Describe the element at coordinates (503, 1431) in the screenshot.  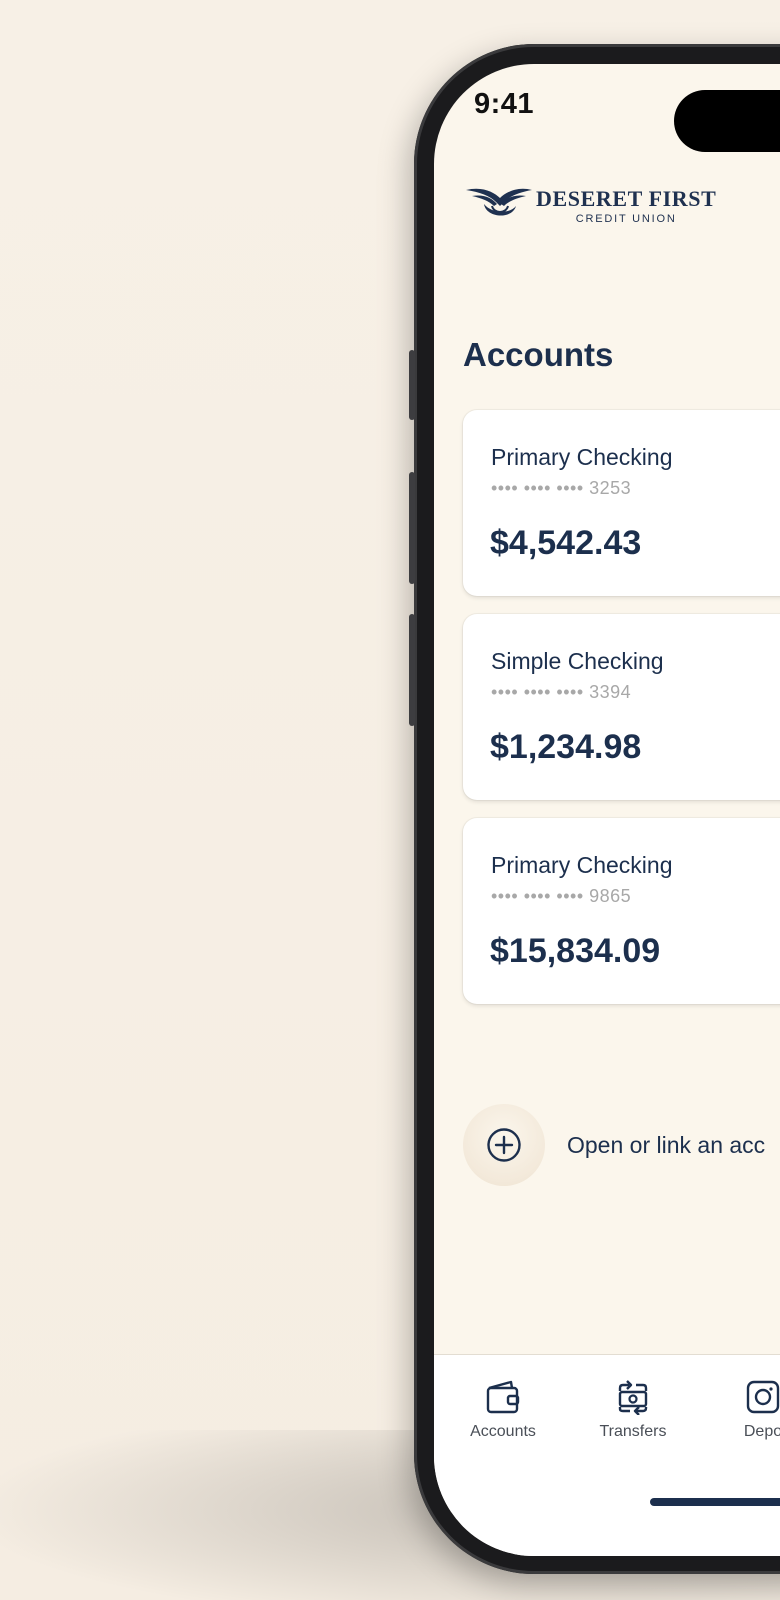
I see `tab-label: Accounts` at that location.